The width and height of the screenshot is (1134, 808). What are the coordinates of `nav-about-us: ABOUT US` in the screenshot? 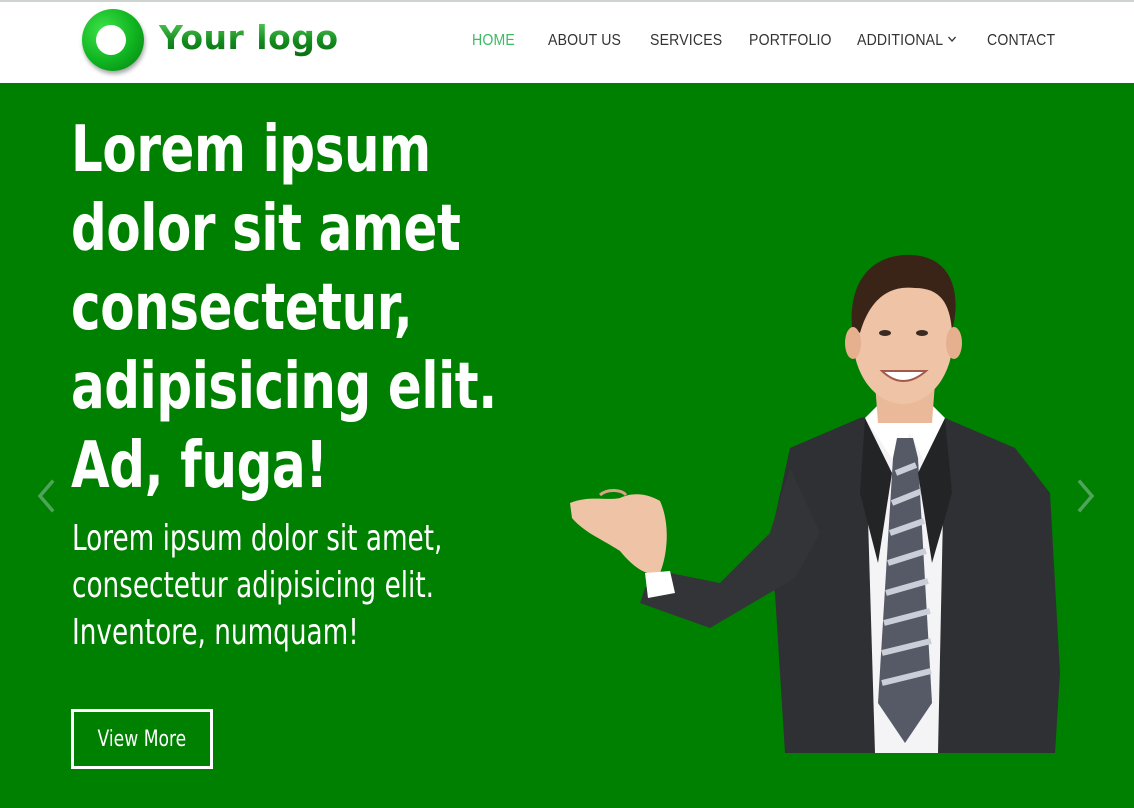 It's located at (584, 41).